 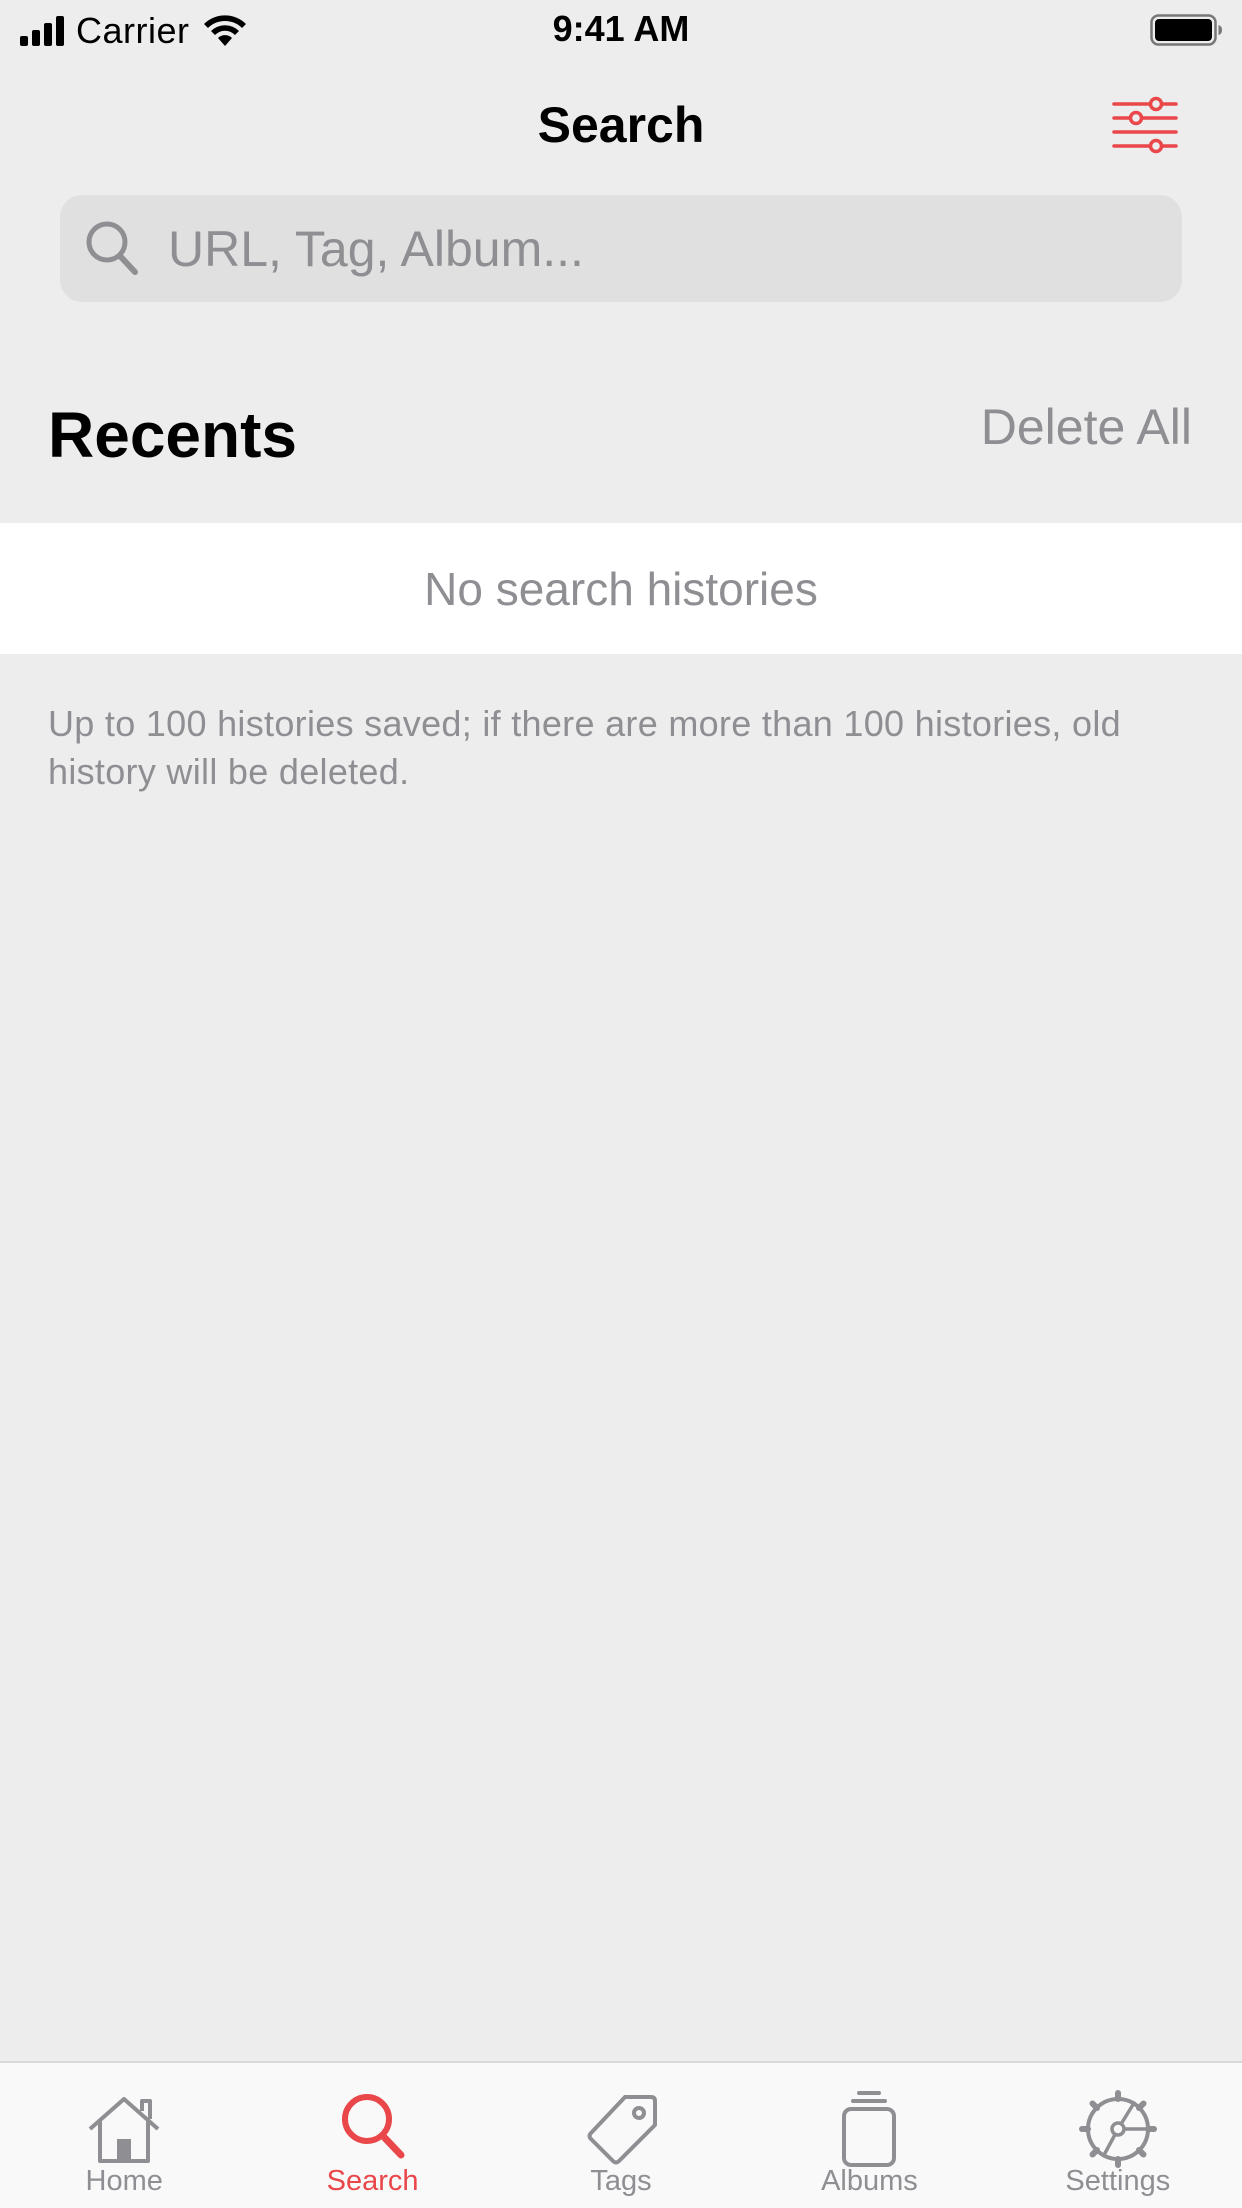 I want to click on albums-icon, so click(x=869, y=2129).